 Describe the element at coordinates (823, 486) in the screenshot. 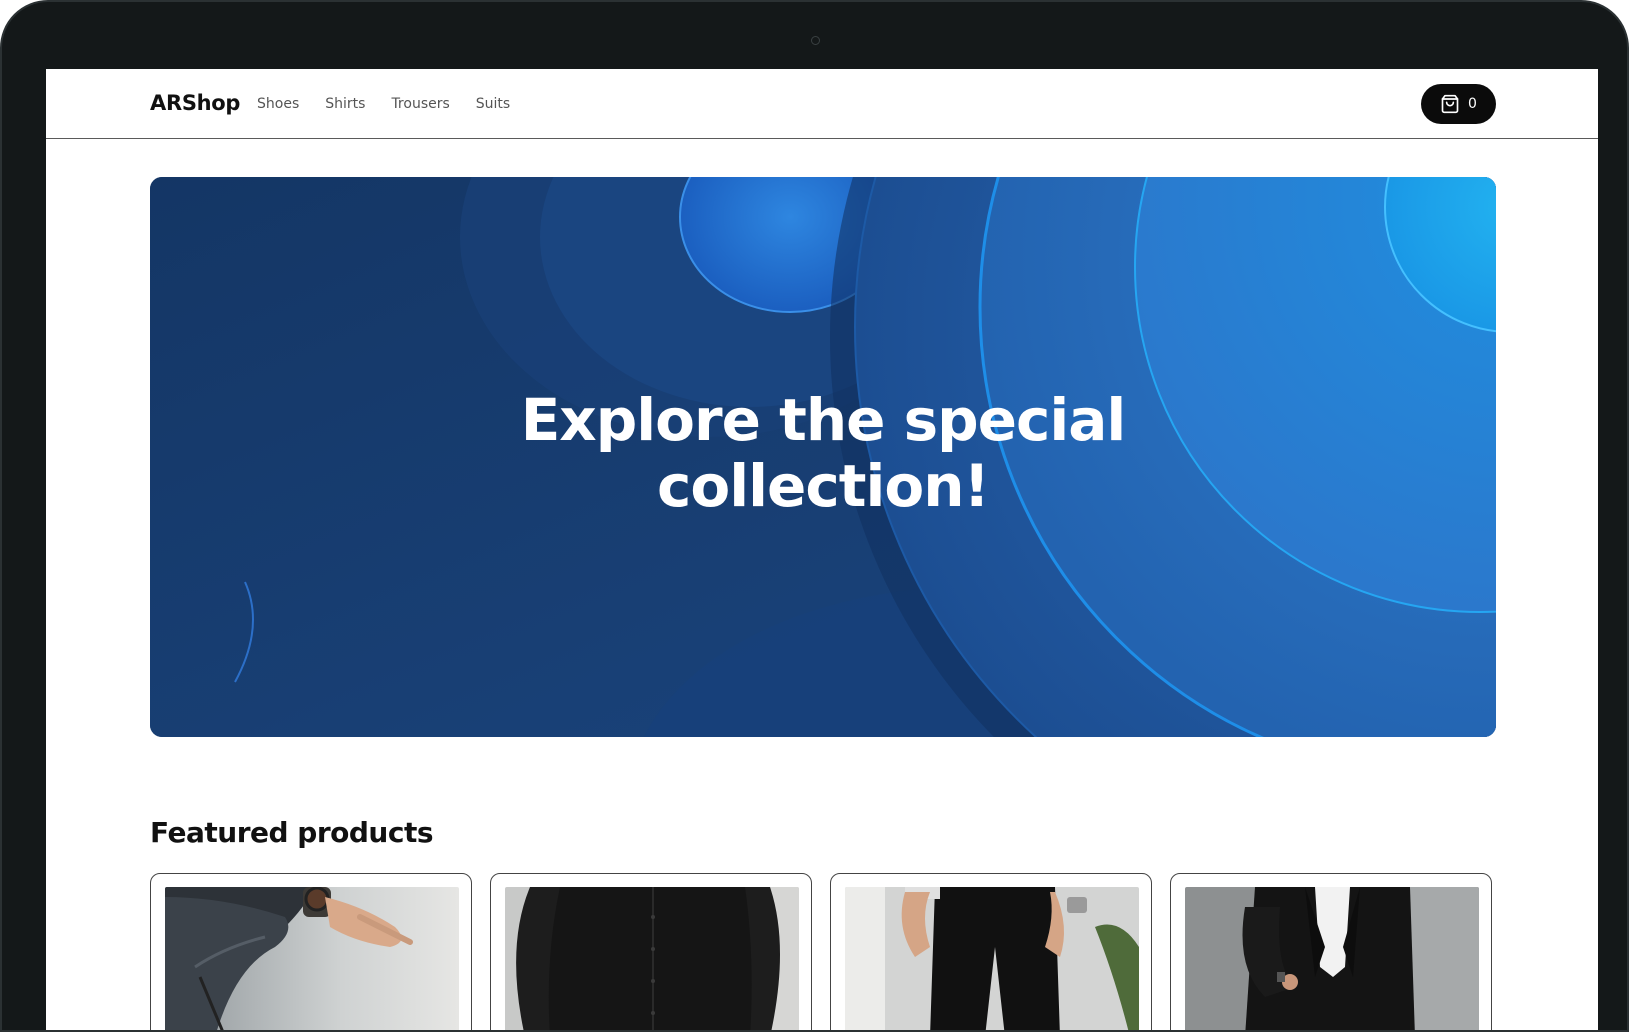

I see `hero-title-line-2: collection!` at that location.